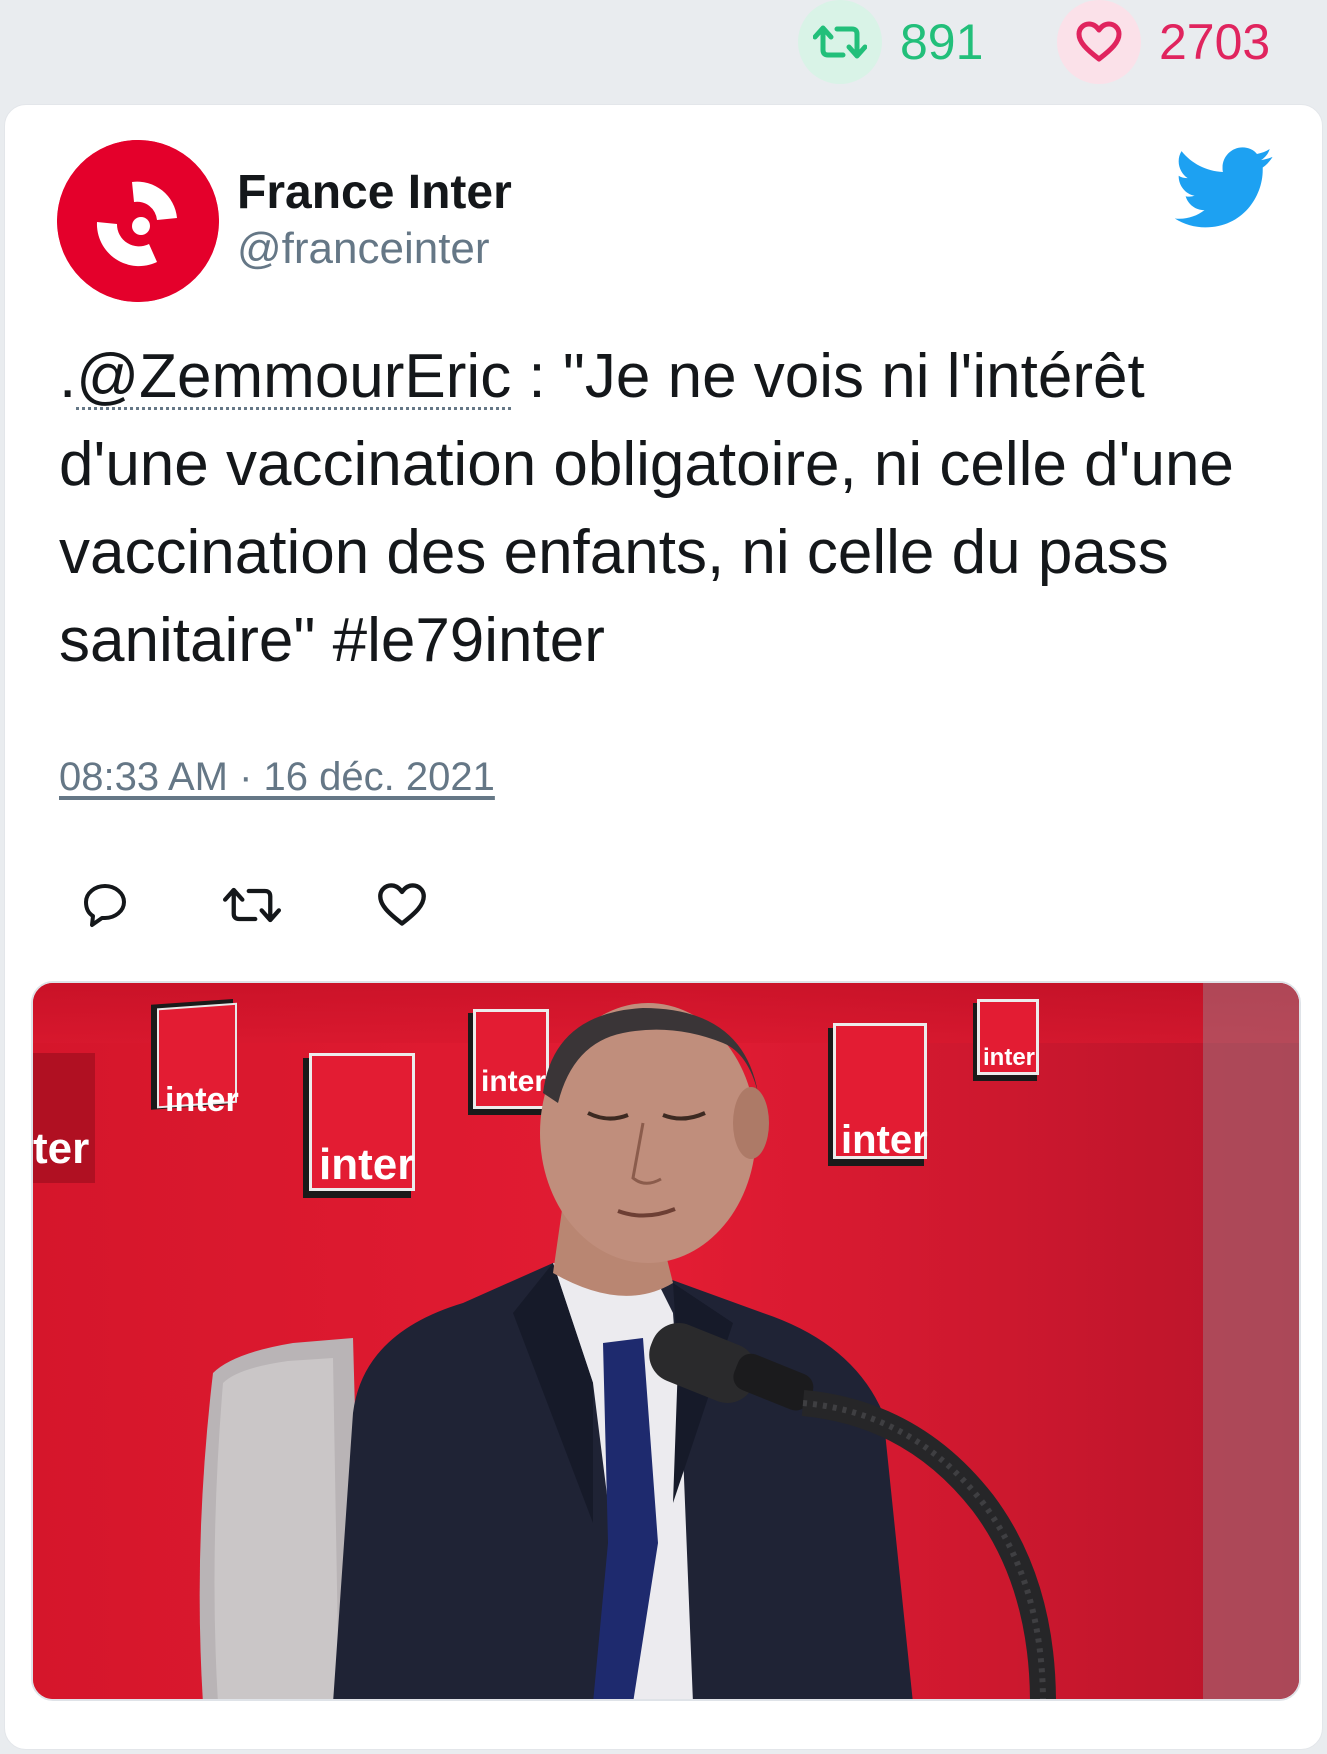  I want to click on reply-icon, so click(105, 905).